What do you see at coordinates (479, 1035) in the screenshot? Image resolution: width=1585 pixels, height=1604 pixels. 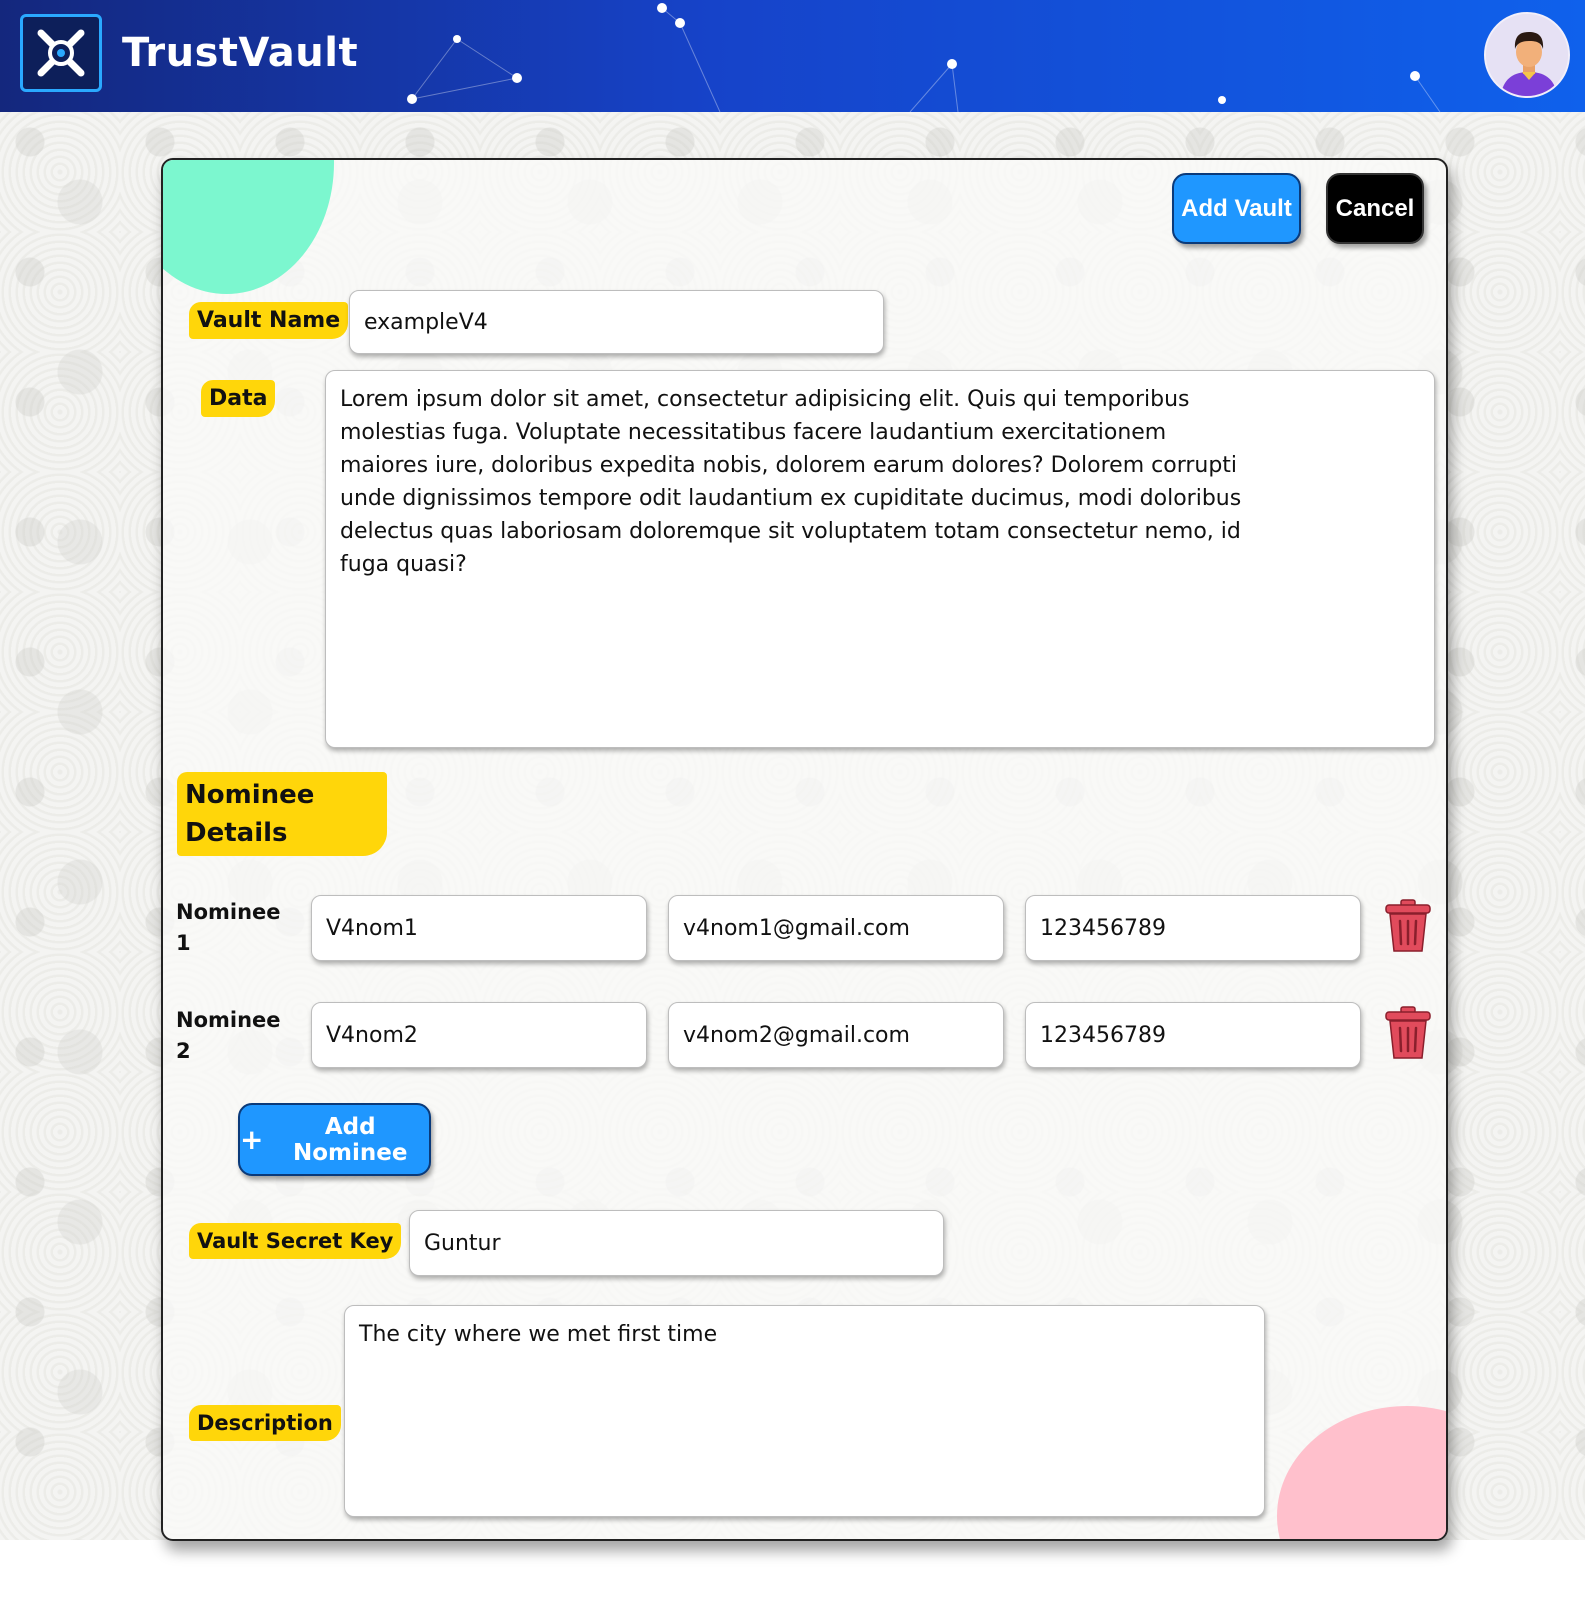 I see `nominee-2-name-input` at bounding box center [479, 1035].